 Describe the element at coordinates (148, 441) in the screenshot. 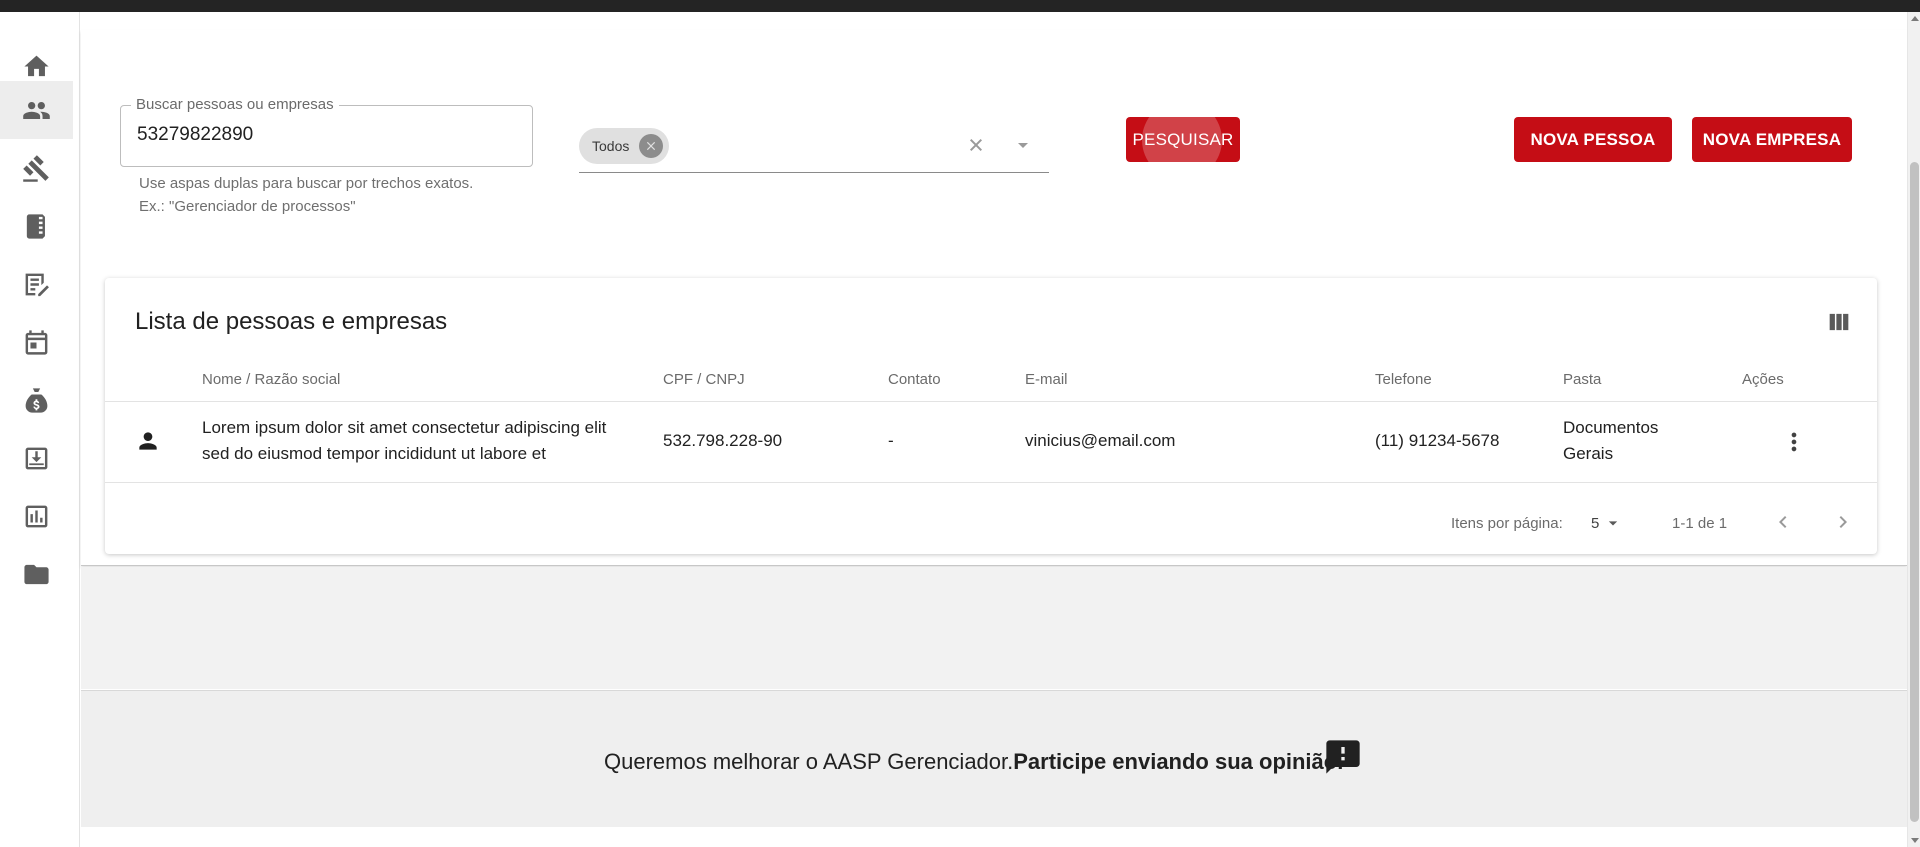

I see `person-icon` at that location.